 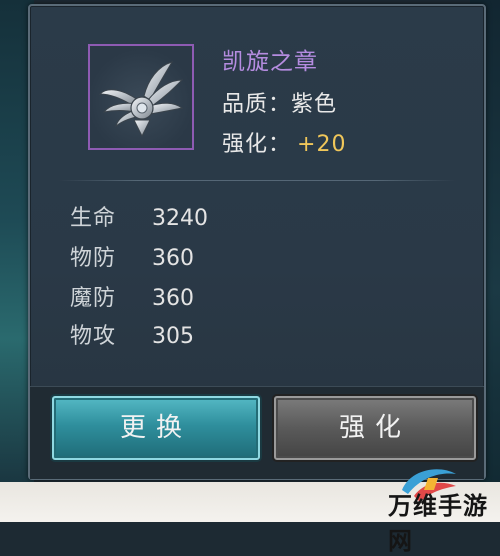 What do you see at coordinates (322, 144) in the screenshot?
I see `enhance-value: +20` at bounding box center [322, 144].